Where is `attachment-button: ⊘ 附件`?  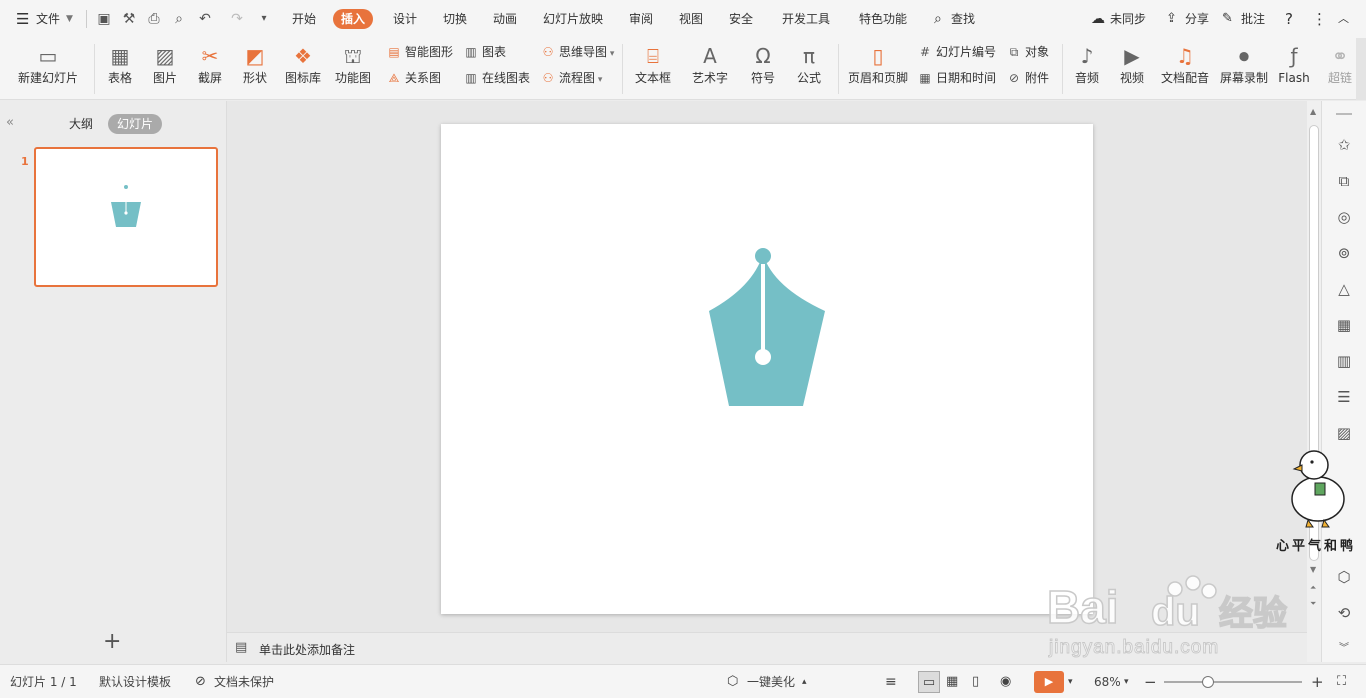
attachment-button: ⊘ 附件 is located at coordinates (1027, 78).